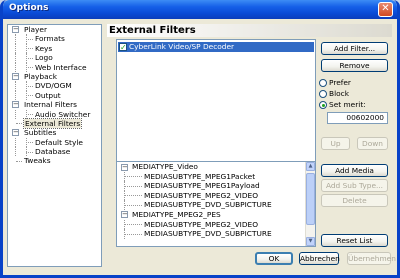  Describe the element at coordinates (216, 215) in the screenshot. I see `media-type-row: − MEDIATYPE_MPEG2_PES` at that location.